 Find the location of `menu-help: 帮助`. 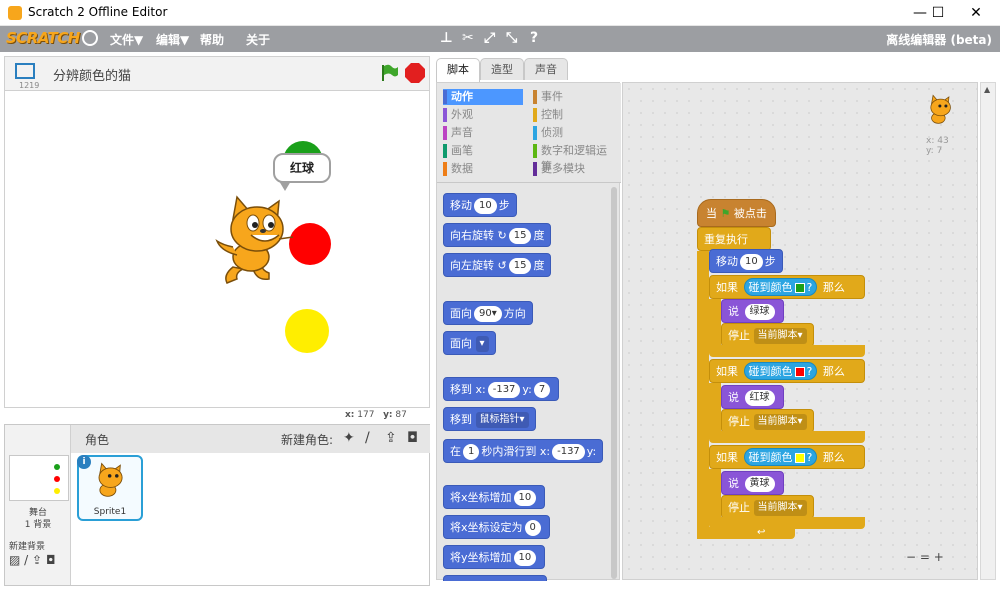

menu-help: 帮助 is located at coordinates (212, 39).